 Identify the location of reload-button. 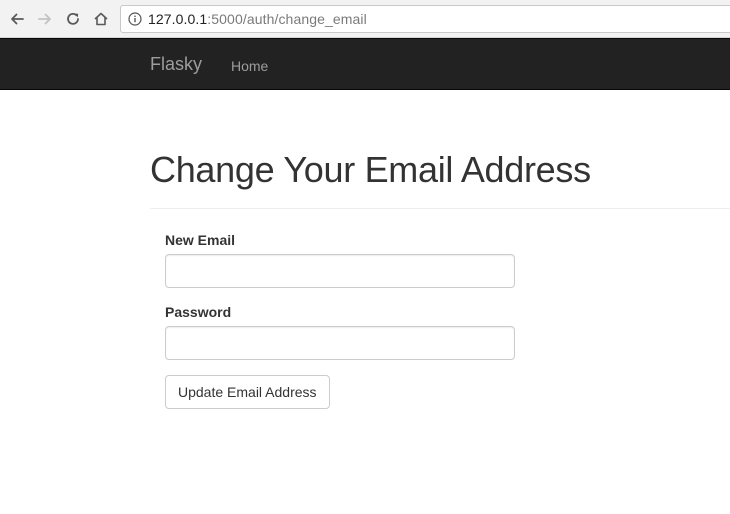
(73, 19).